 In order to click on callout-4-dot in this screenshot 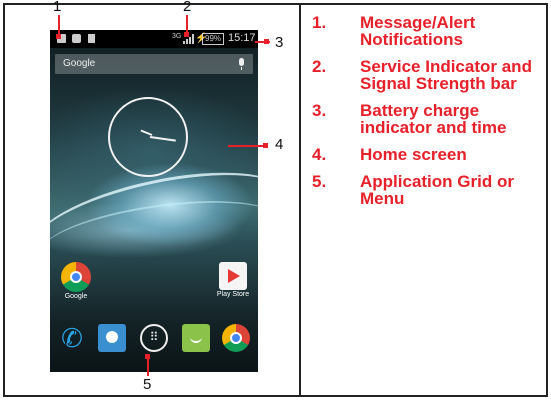, I will do `click(265, 145)`.